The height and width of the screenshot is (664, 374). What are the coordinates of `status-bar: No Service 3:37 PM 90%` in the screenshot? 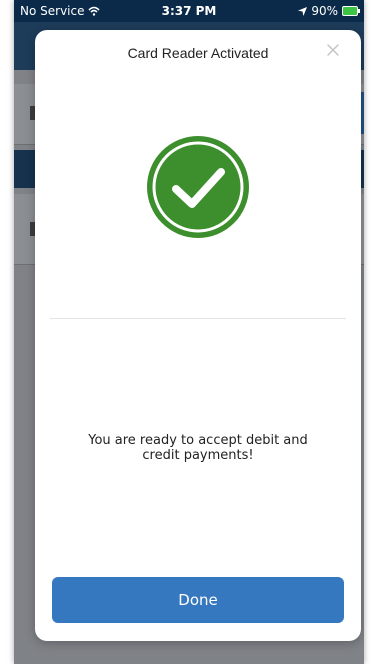 It's located at (189, 11).